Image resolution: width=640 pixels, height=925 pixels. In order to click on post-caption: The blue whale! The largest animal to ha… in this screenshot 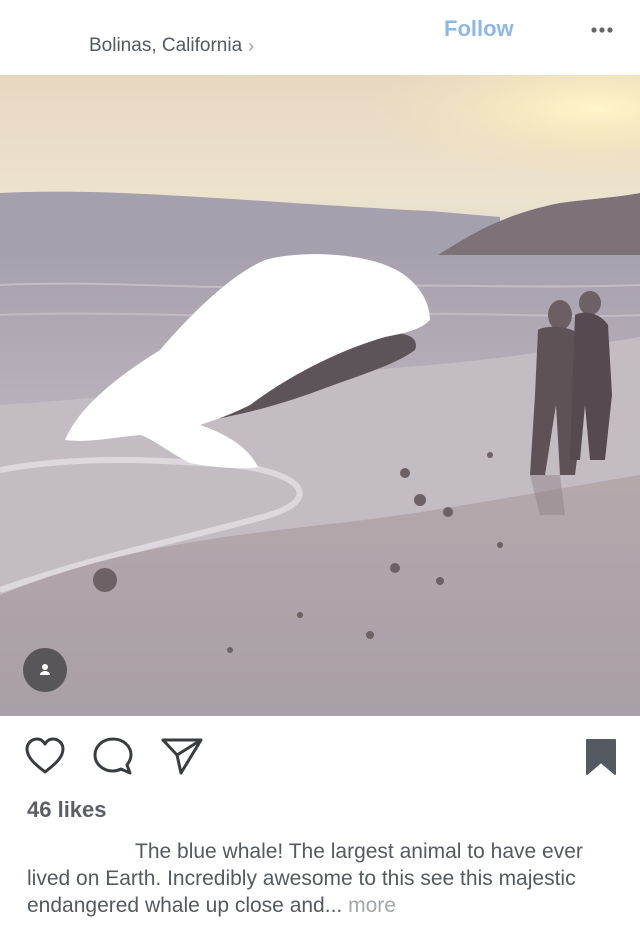, I will do `click(322, 878)`.